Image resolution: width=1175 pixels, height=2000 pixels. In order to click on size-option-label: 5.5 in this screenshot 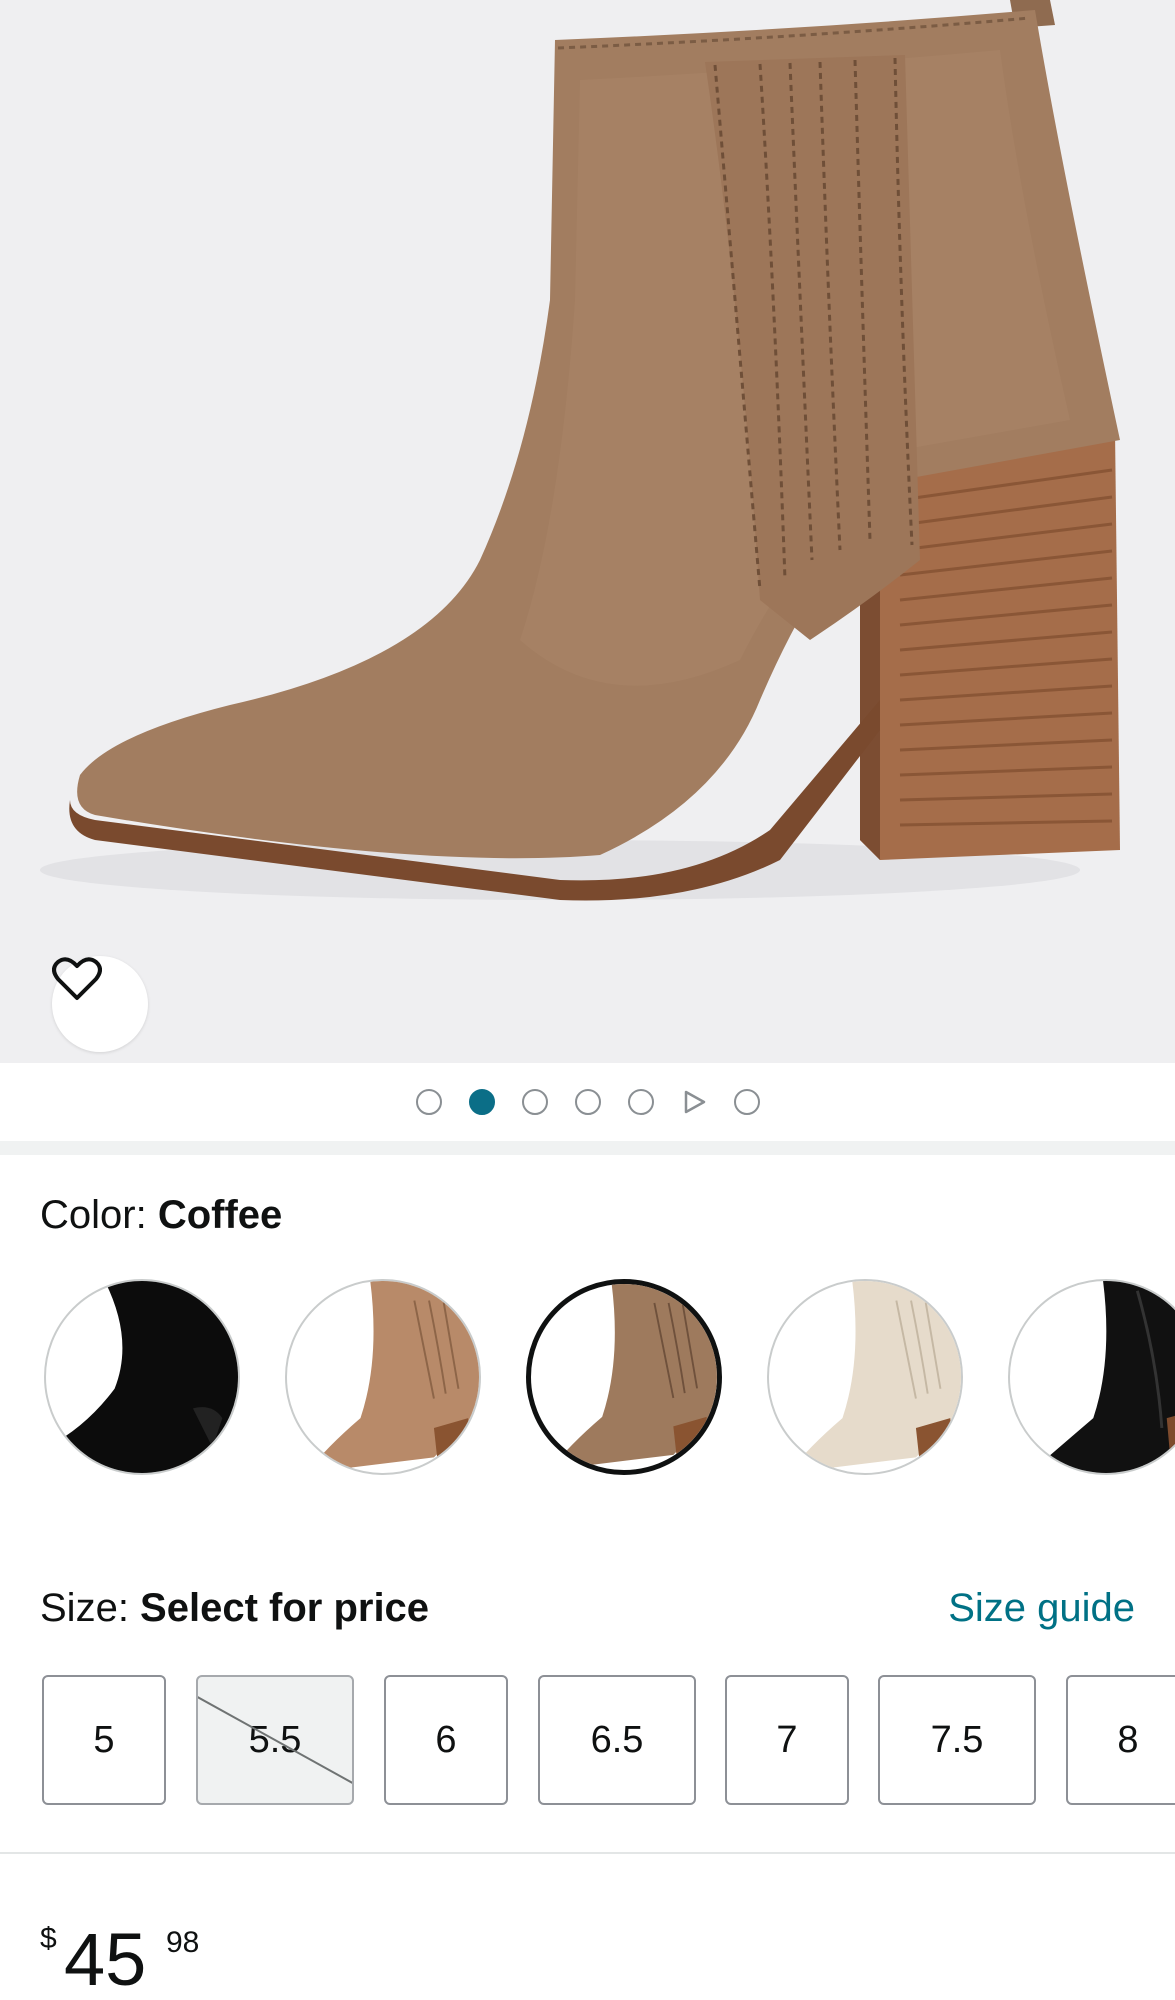, I will do `click(275, 1739)`.